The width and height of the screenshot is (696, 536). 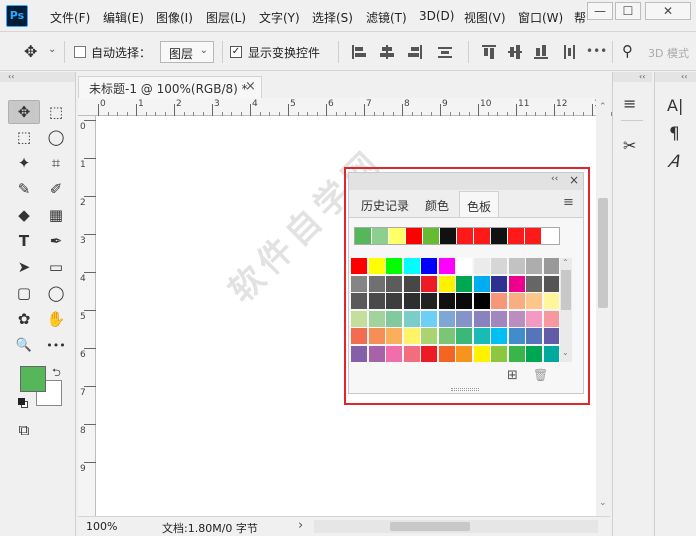 What do you see at coordinates (24, 215) in the screenshot?
I see `eraser-tool: ◆` at bounding box center [24, 215].